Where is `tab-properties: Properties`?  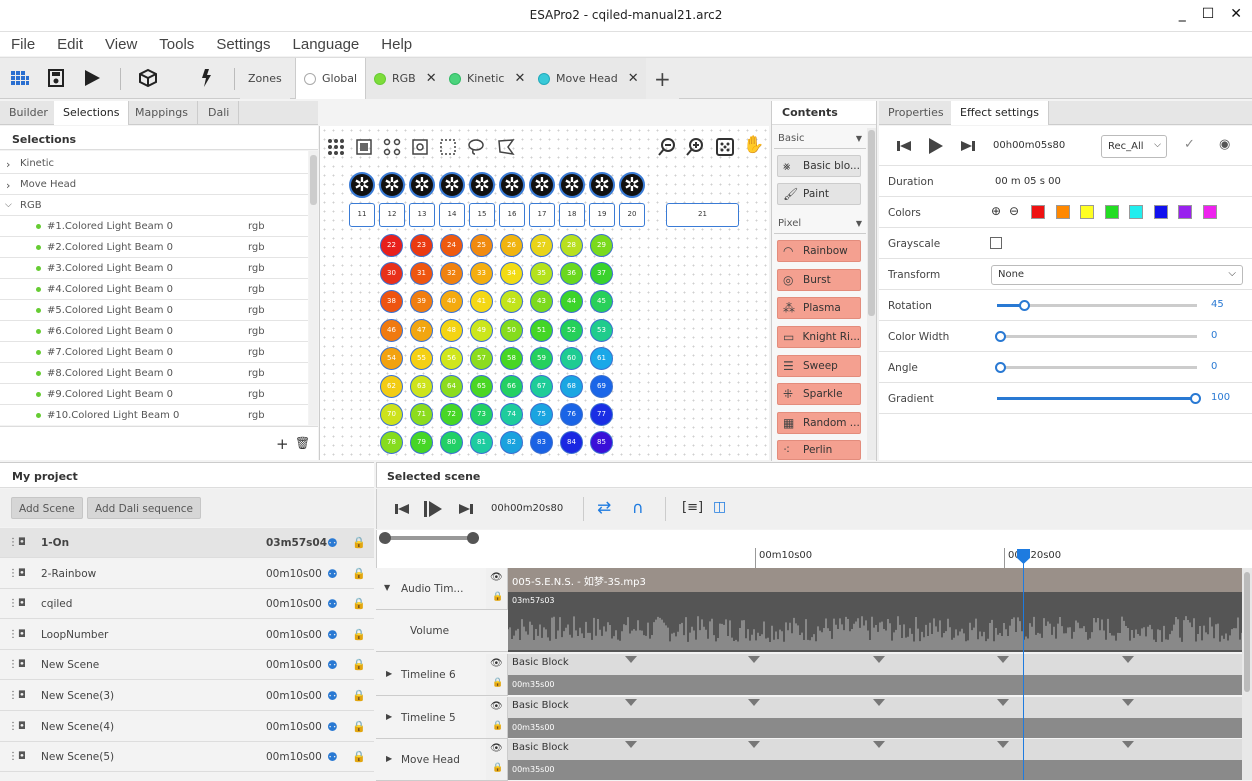 tab-properties: Properties is located at coordinates (916, 113).